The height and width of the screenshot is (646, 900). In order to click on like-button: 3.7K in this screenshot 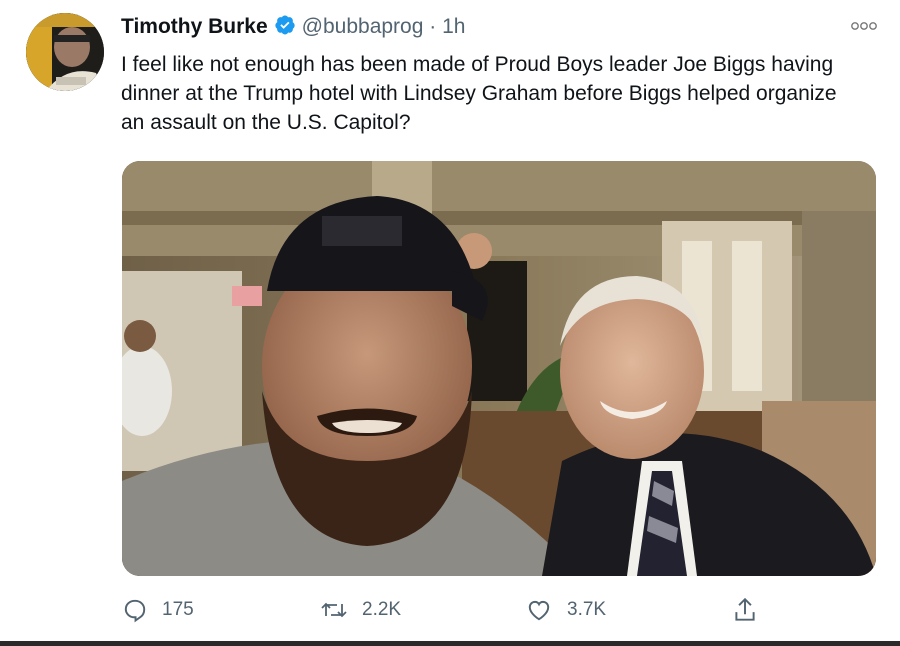, I will do `click(565, 610)`.